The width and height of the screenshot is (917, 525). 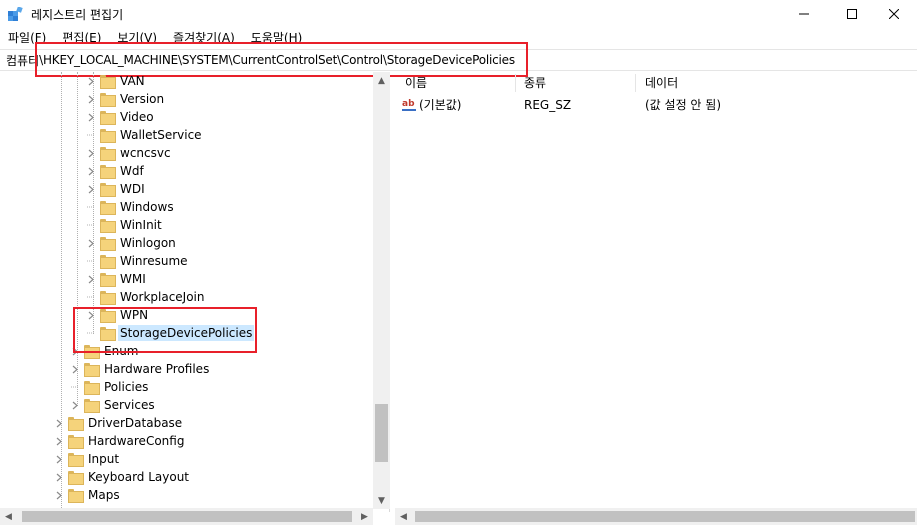 What do you see at coordinates (139, 477) in the screenshot?
I see `tree-item-label: Keyboard Layout` at bounding box center [139, 477].